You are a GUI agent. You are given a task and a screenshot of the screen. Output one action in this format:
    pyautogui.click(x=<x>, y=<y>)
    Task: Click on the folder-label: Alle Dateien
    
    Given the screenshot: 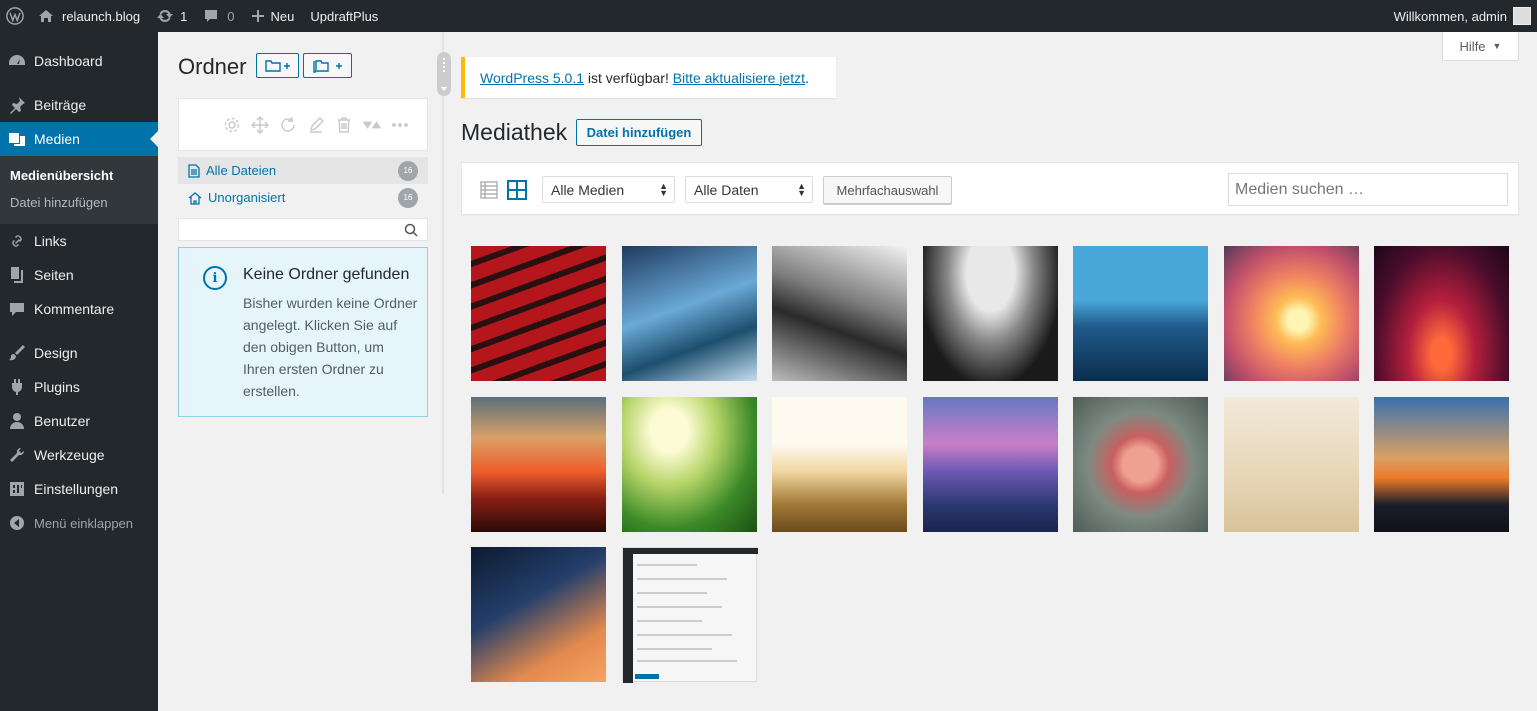 What is the action you would take?
    pyautogui.click(x=241, y=170)
    